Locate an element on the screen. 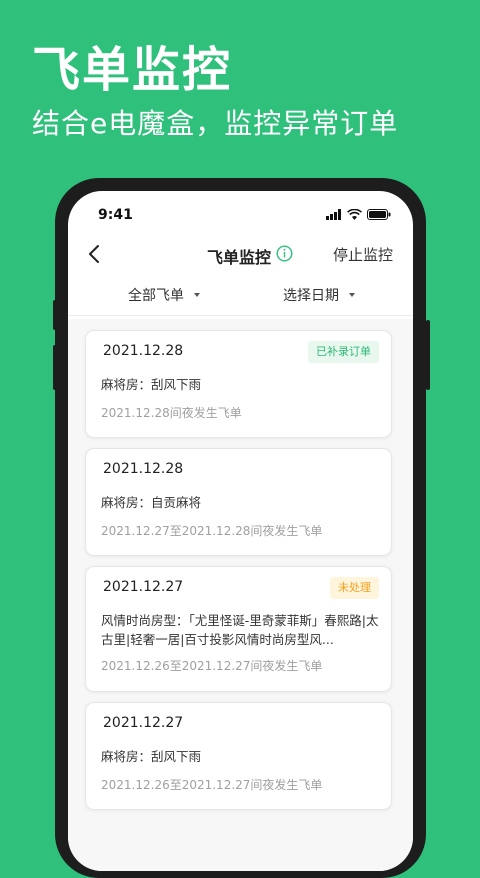  filter-select-date: 选择日期 is located at coordinates (319, 295).